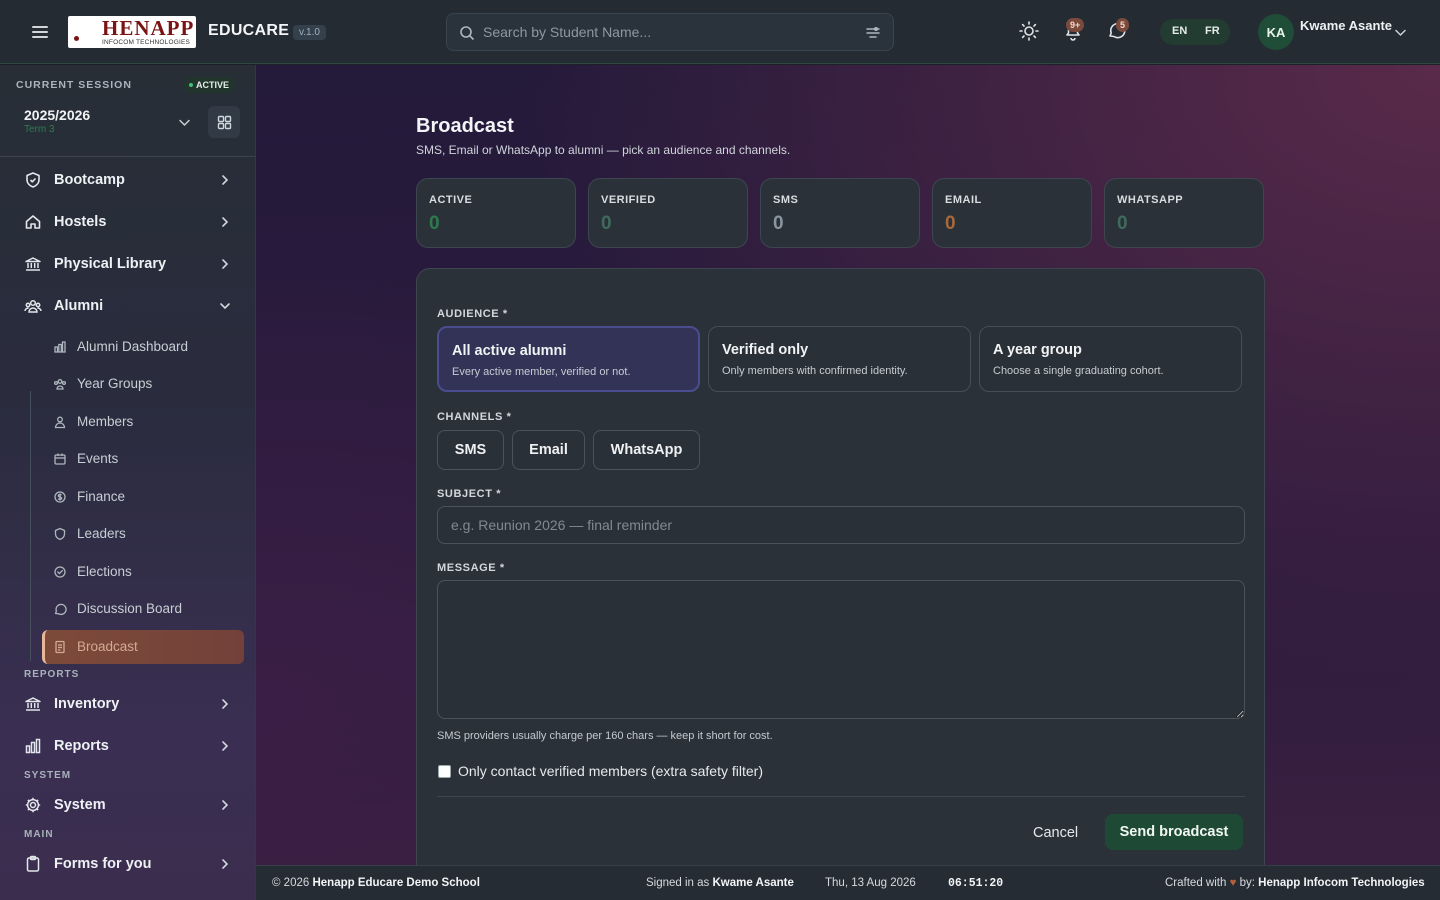 The width and height of the screenshot is (1440, 900). What do you see at coordinates (474, 417) in the screenshot?
I see `channels-label: CHANNELS *` at bounding box center [474, 417].